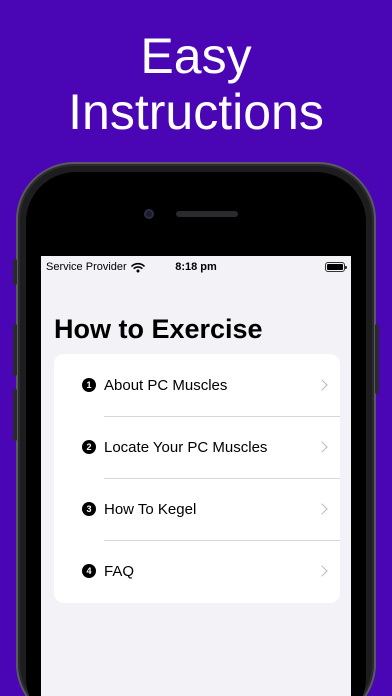 This screenshot has width=392, height=696. I want to click on power-button, so click(377, 359).